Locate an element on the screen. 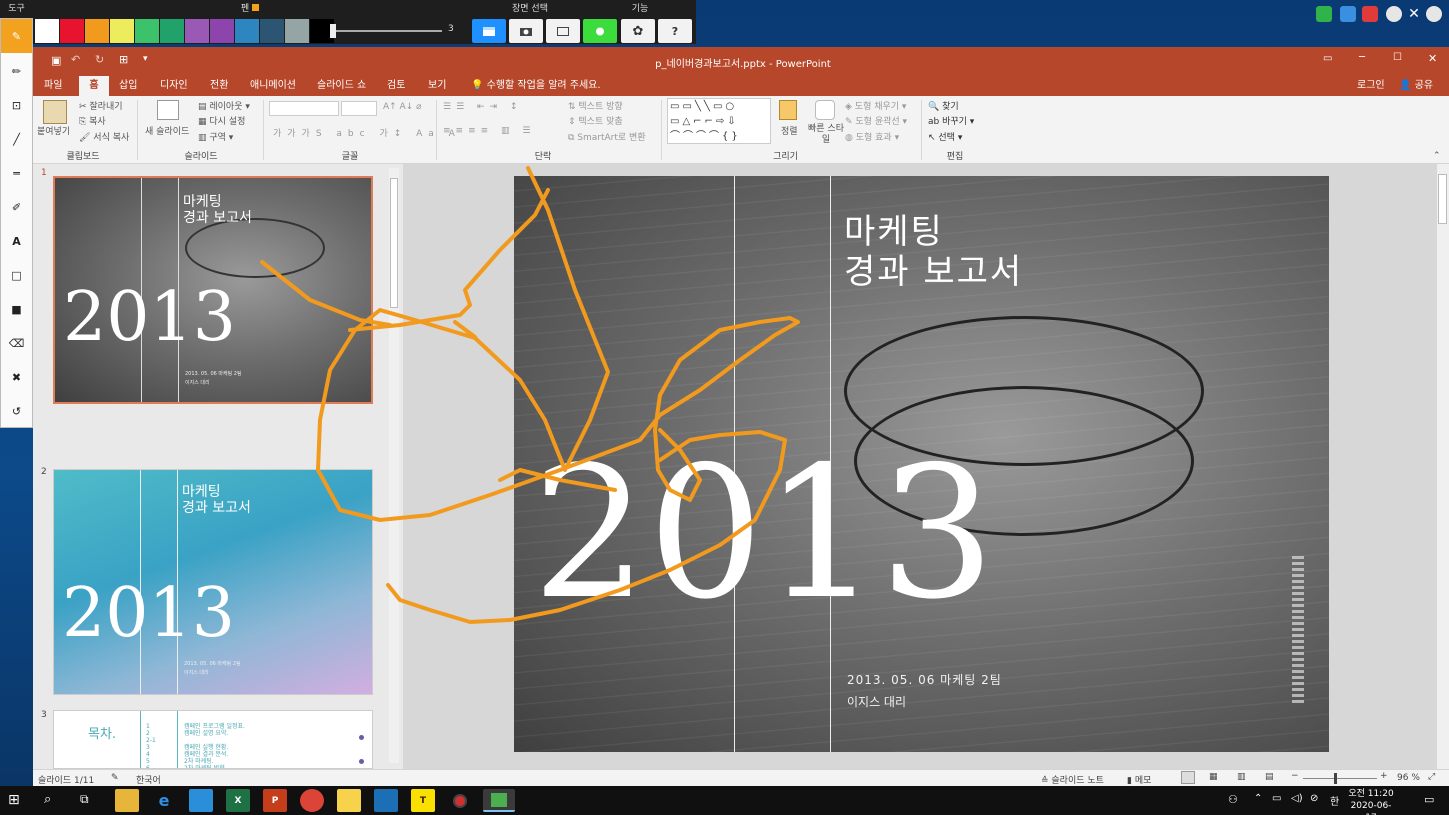 Image resolution: width=1449 pixels, height=815 pixels. network-icon: ▭ is located at coordinates (1276, 798).